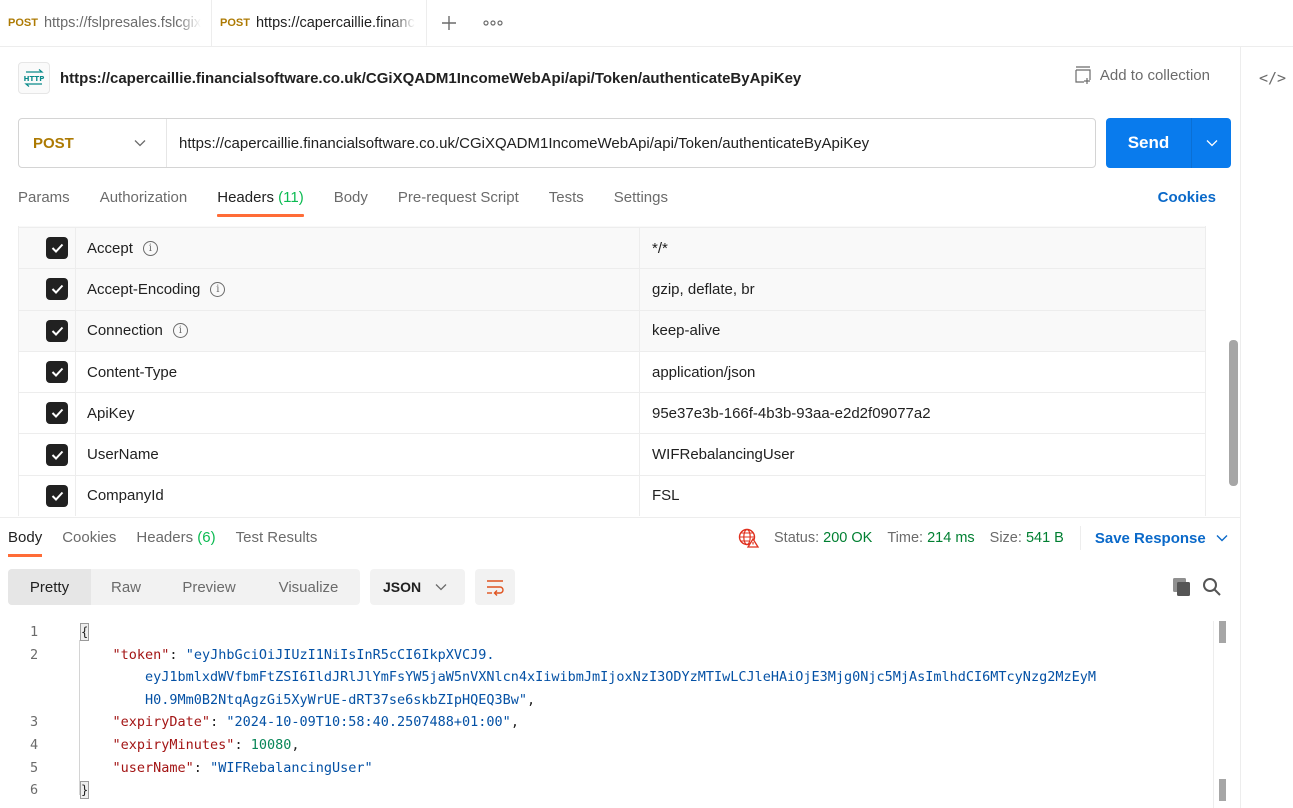  Describe the element at coordinates (209, 587) in the screenshot. I see `view-preview: Preview` at that location.